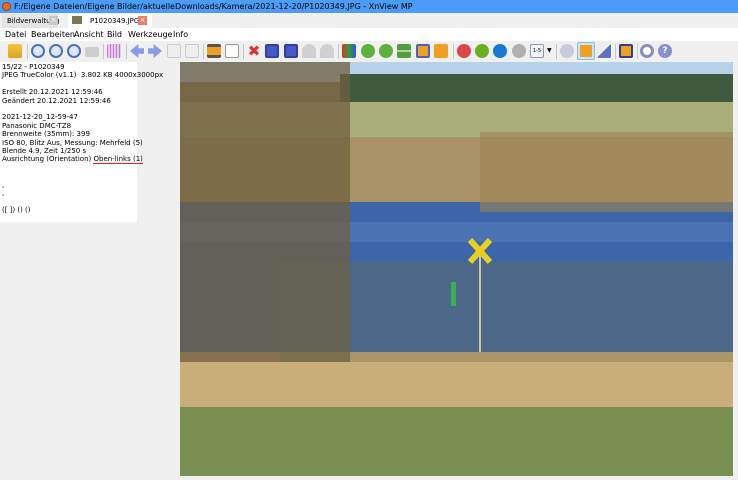 This screenshot has width=738, height=480. I want to click on redo-icon, so click(327, 51).